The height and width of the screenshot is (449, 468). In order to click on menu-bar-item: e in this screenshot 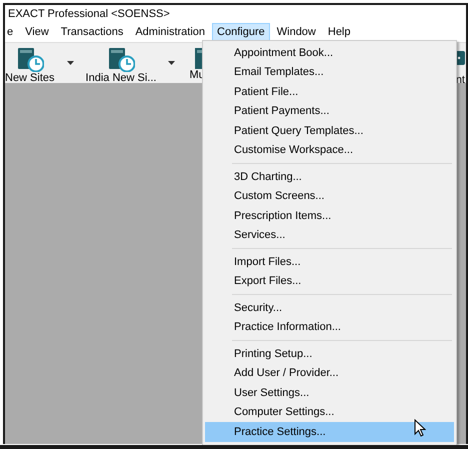, I will do `click(11, 32)`.